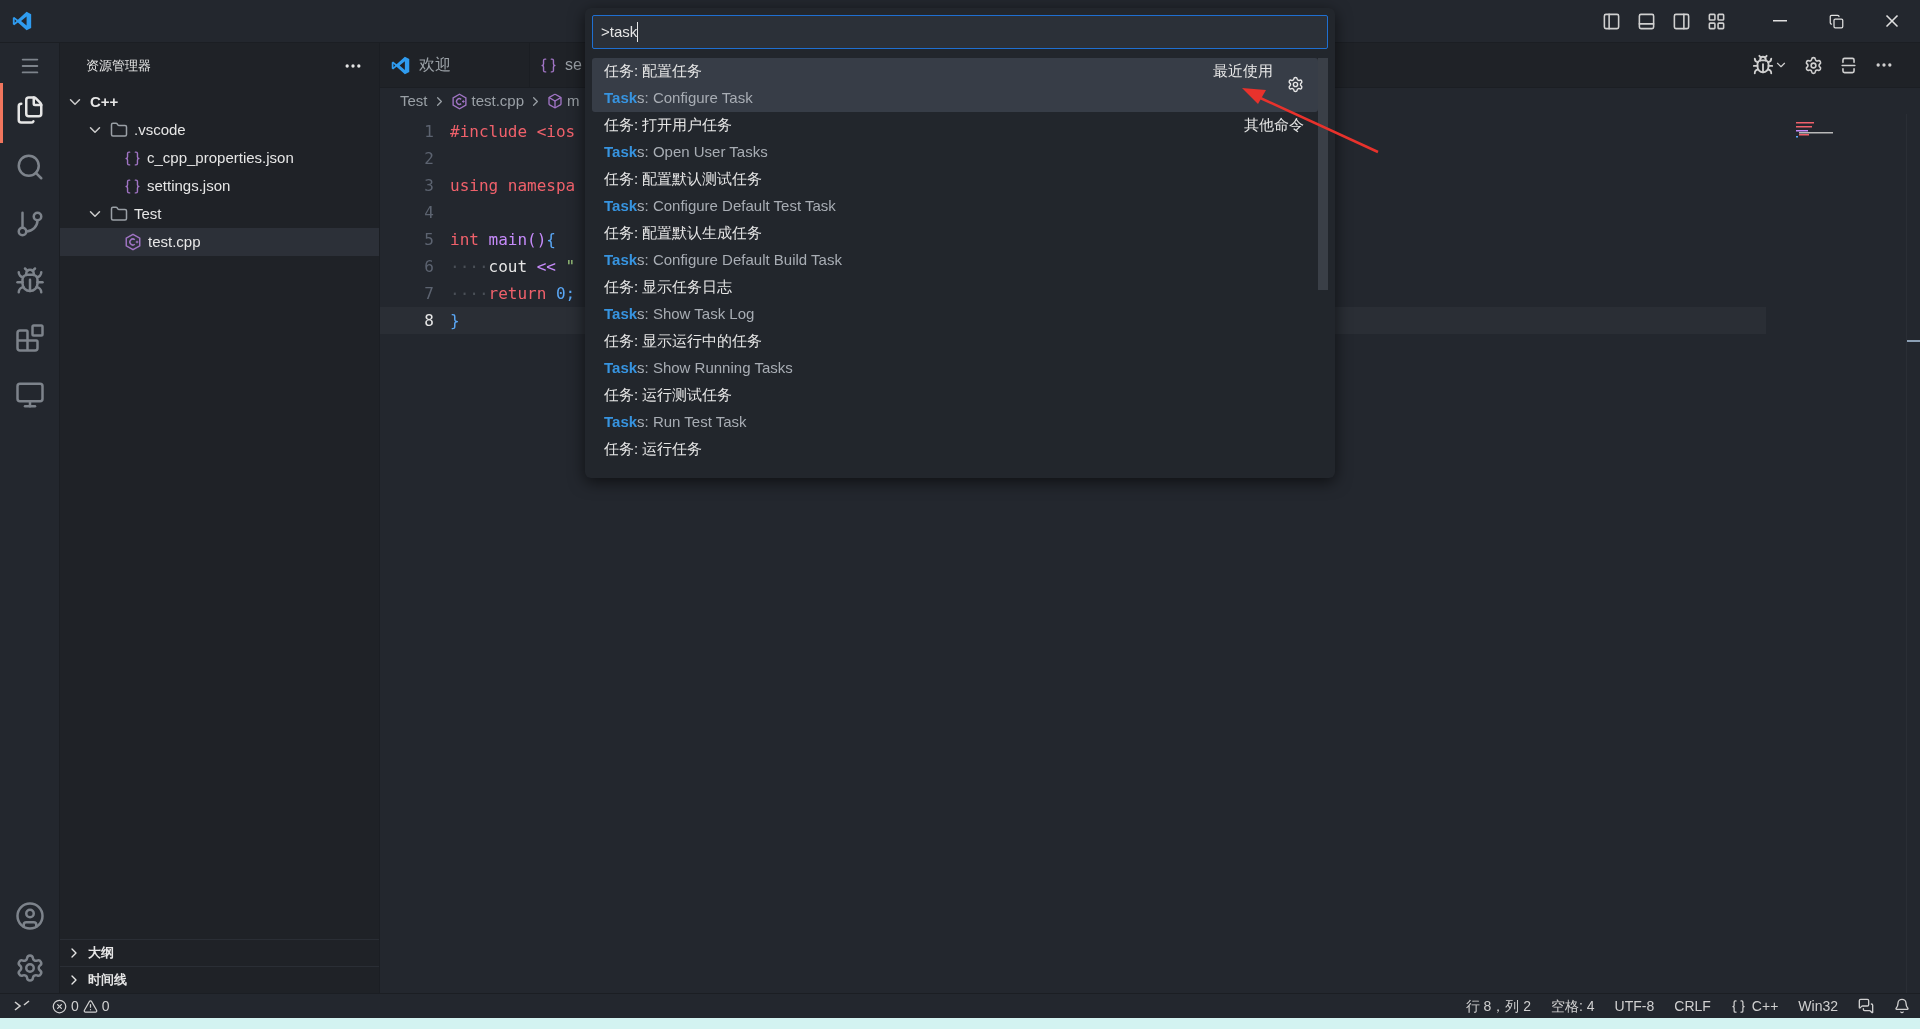 Image resolution: width=1920 pixels, height=1029 pixels. I want to click on command-label: 任务: 配置默认测试任务, so click(683, 179).